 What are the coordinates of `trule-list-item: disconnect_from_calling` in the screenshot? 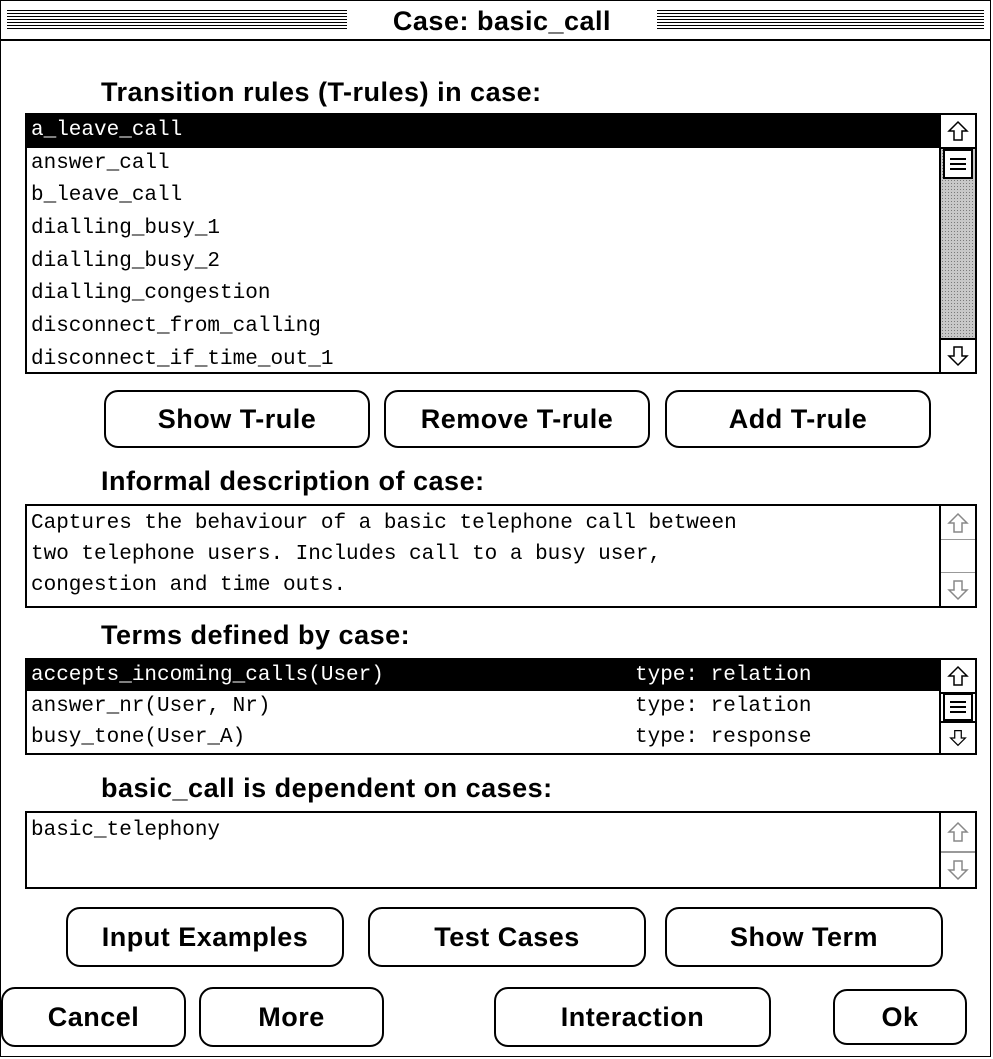 It's located at (483, 327).